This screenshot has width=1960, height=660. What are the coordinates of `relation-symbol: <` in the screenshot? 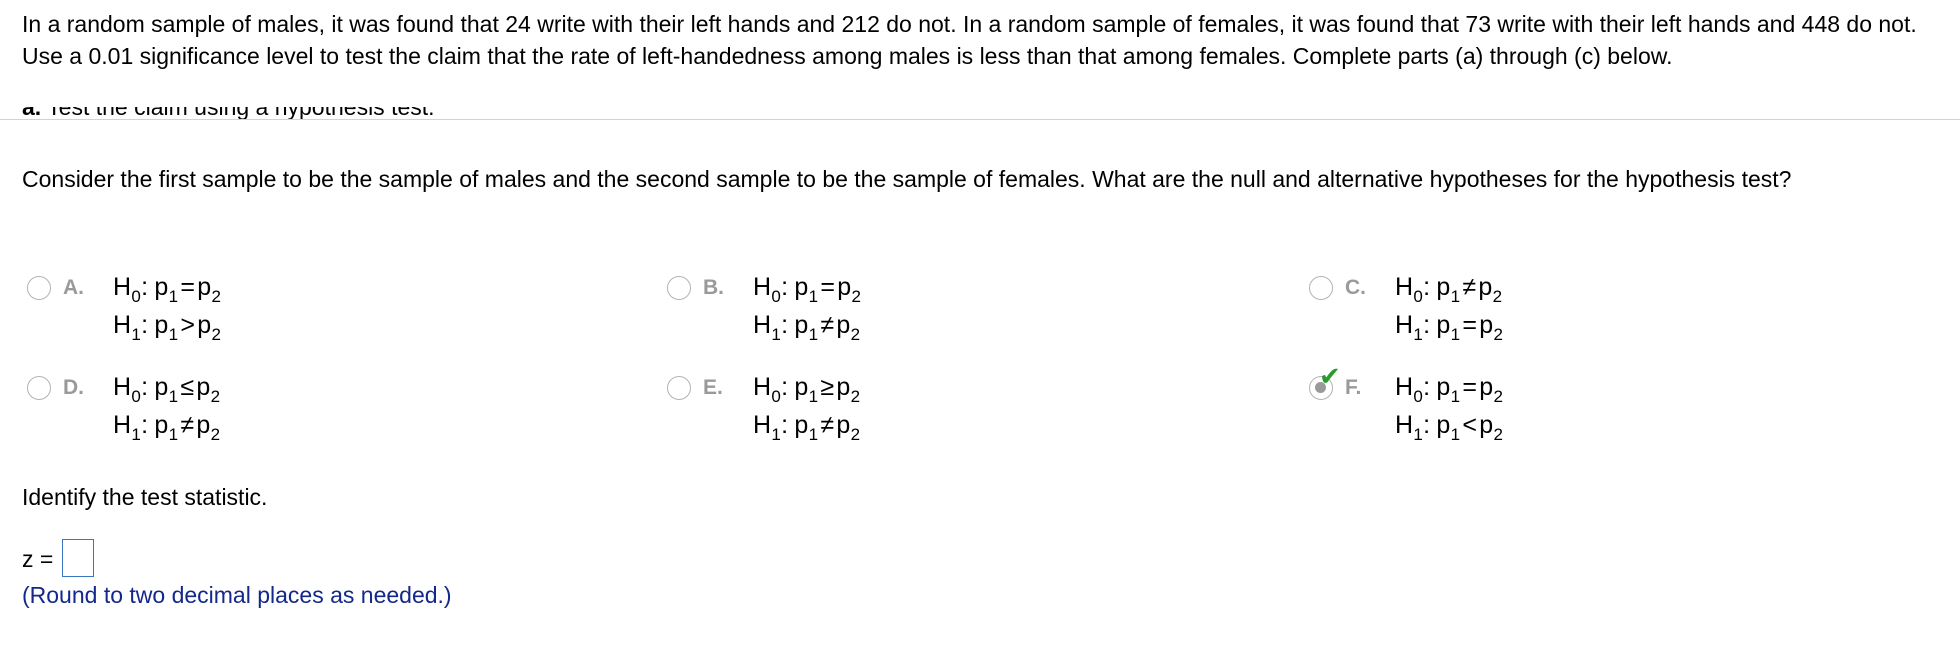 It's located at (1470, 425).